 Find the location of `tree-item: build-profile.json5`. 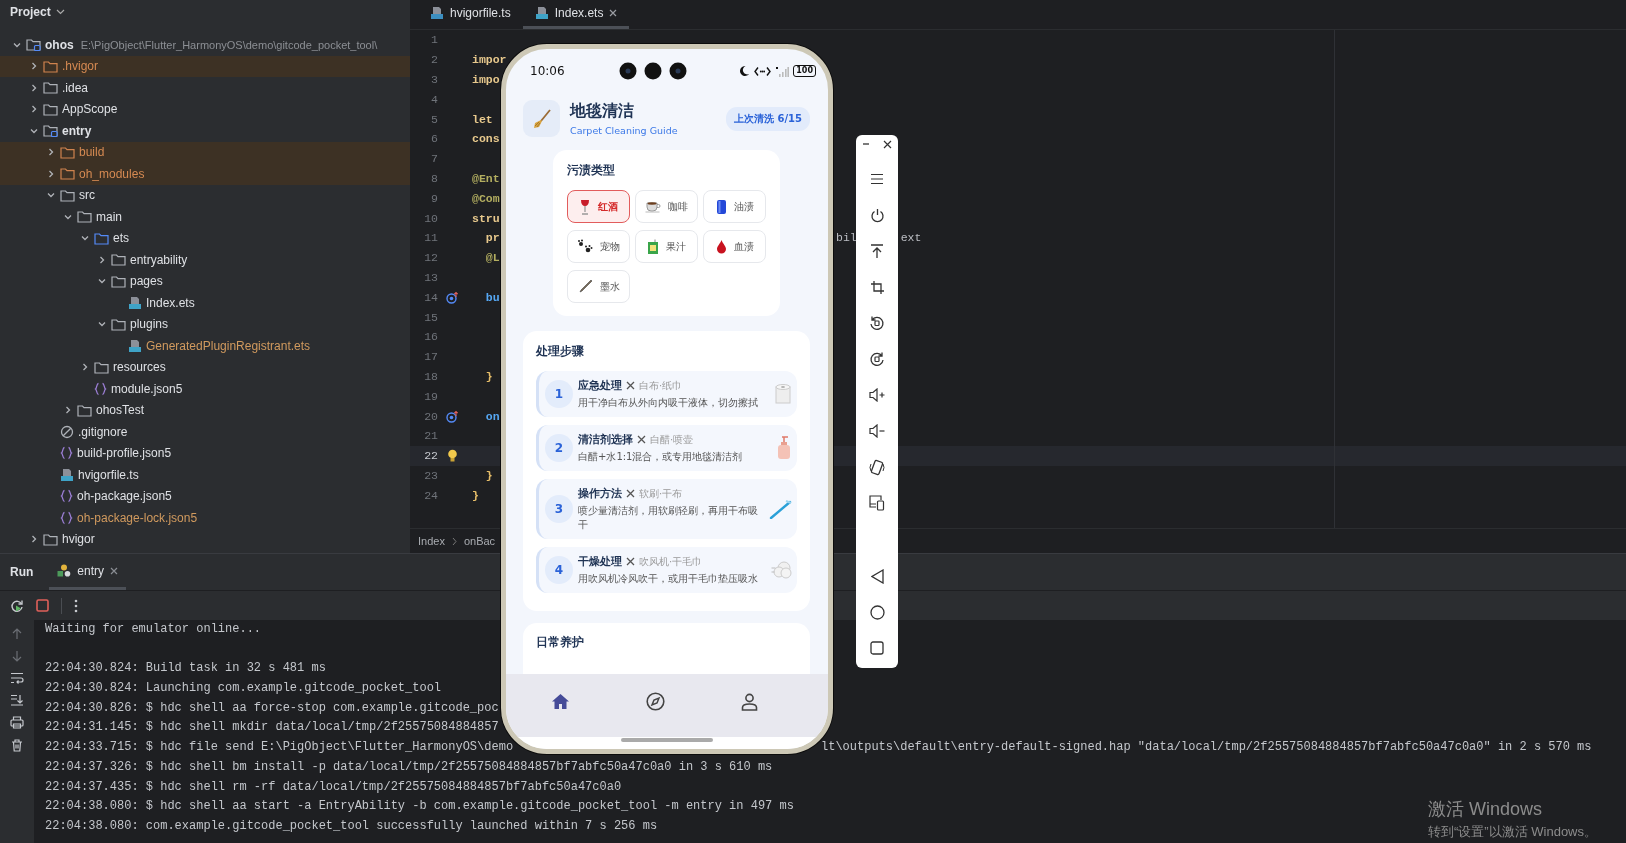

tree-item: build-profile.json5 is located at coordinates (205, 453).